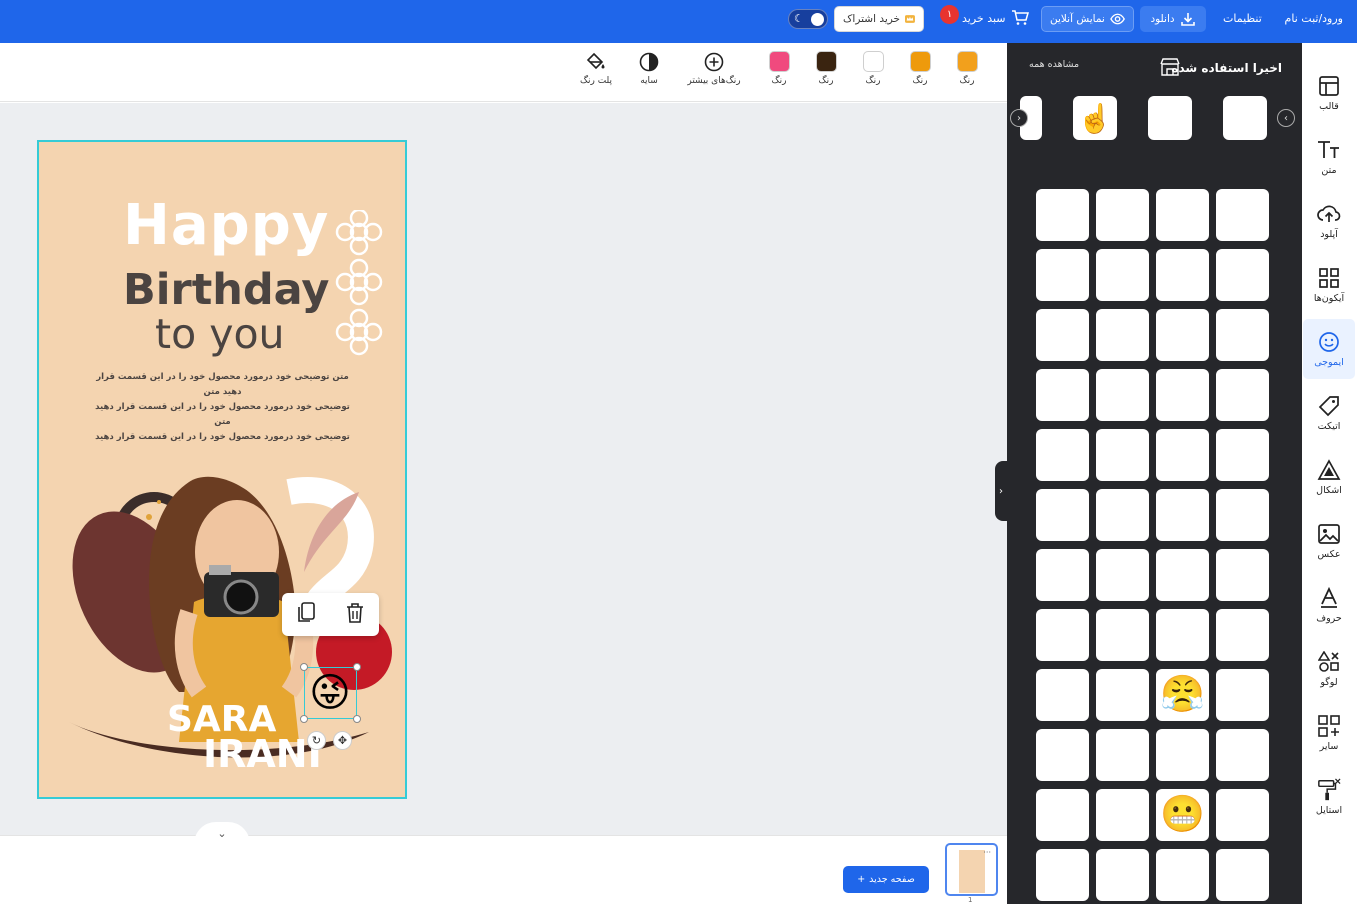 The image size is (1357, 904). Describe the element at coordinates (1062, 275) in the screenshot. I see `emoji-option: 😇` at that location.